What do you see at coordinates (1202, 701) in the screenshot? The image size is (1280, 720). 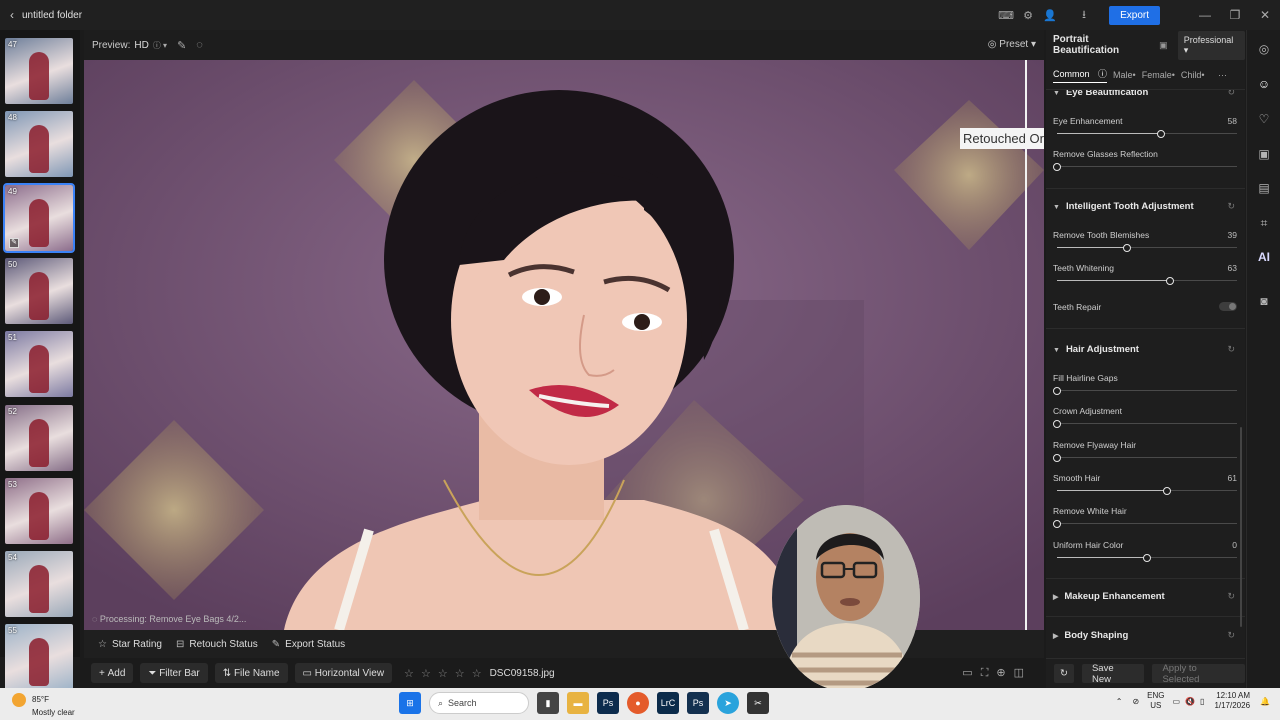 I see `battery-icon: ▯` at bounding box center [1202, 701].